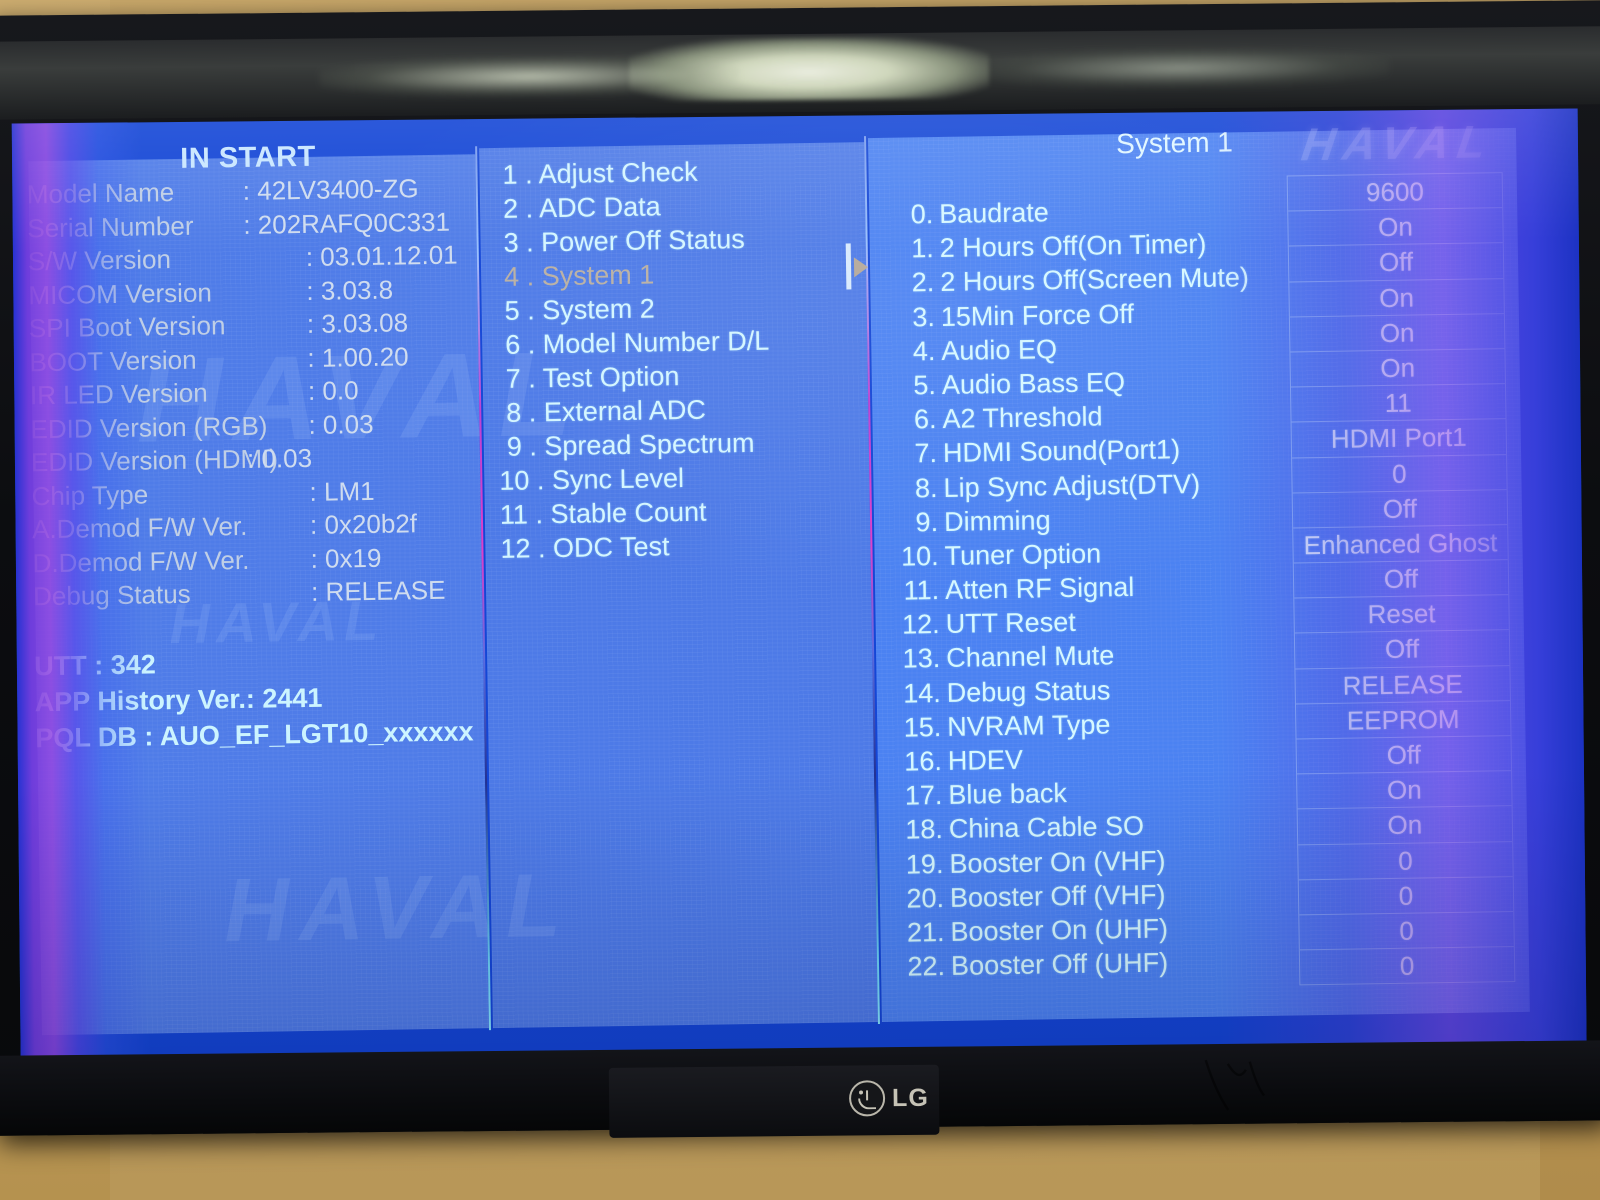 The image size is (1600, 1200). Describe the element at coordinates (684, 480) in the screenshot. I see `menu-item-sync-level: 10 . Sync Level` at that location.